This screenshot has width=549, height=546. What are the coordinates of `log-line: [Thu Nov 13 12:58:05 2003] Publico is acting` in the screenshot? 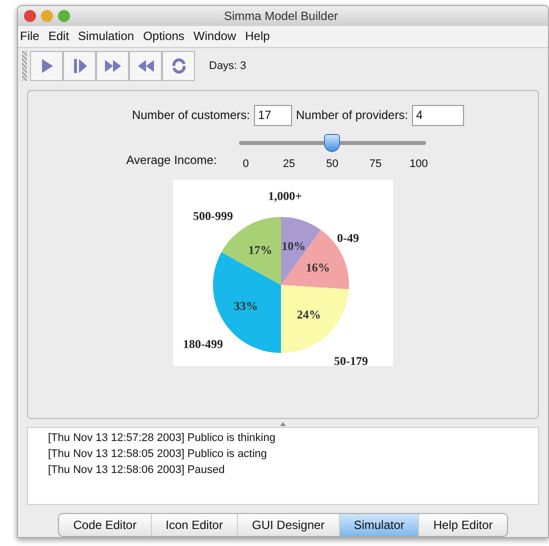 It's located at (158, 454).